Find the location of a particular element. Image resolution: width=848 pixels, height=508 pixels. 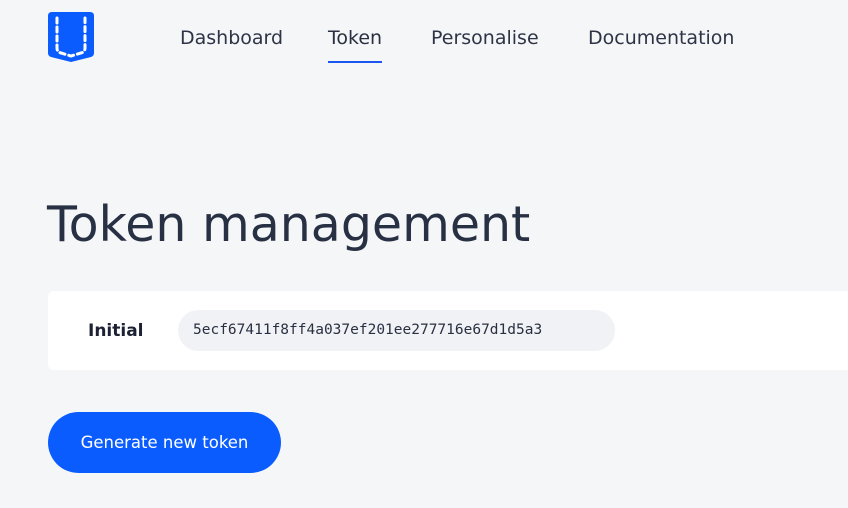

nav-item-dashboard: Dashboard is located at coordinates (231, 38).